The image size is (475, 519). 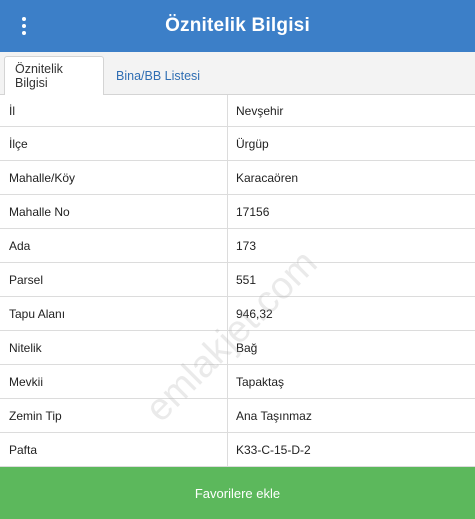 I want to click on table-row: Zemin Tip Ana Taşınmaz, so click(x=237, y=416).